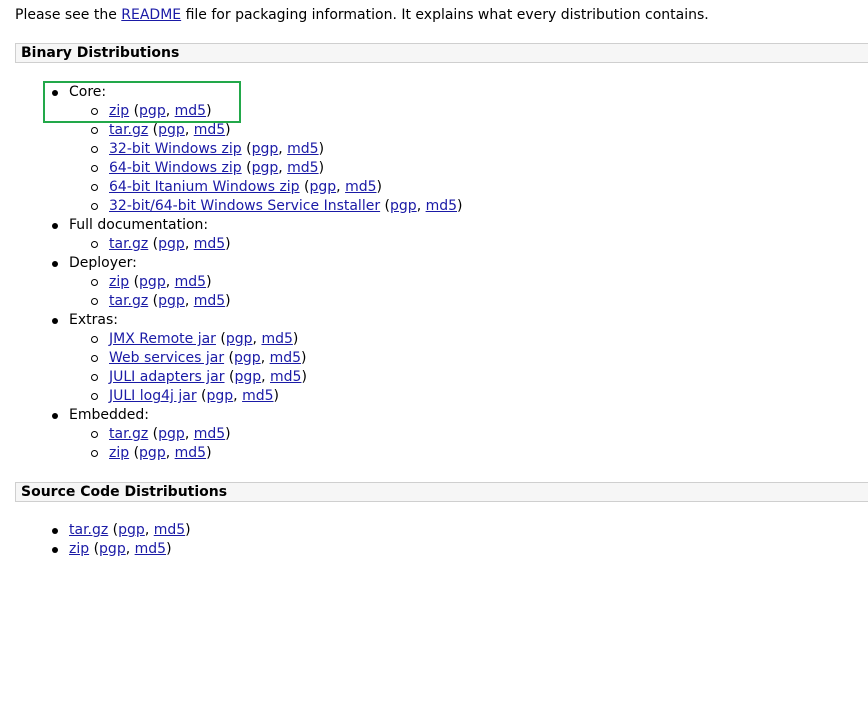 This screenshot has height=716, width=868. Describe the element at coordinates (109, 415) in the screenshot. I see `group-label: Embedded:` at that location.